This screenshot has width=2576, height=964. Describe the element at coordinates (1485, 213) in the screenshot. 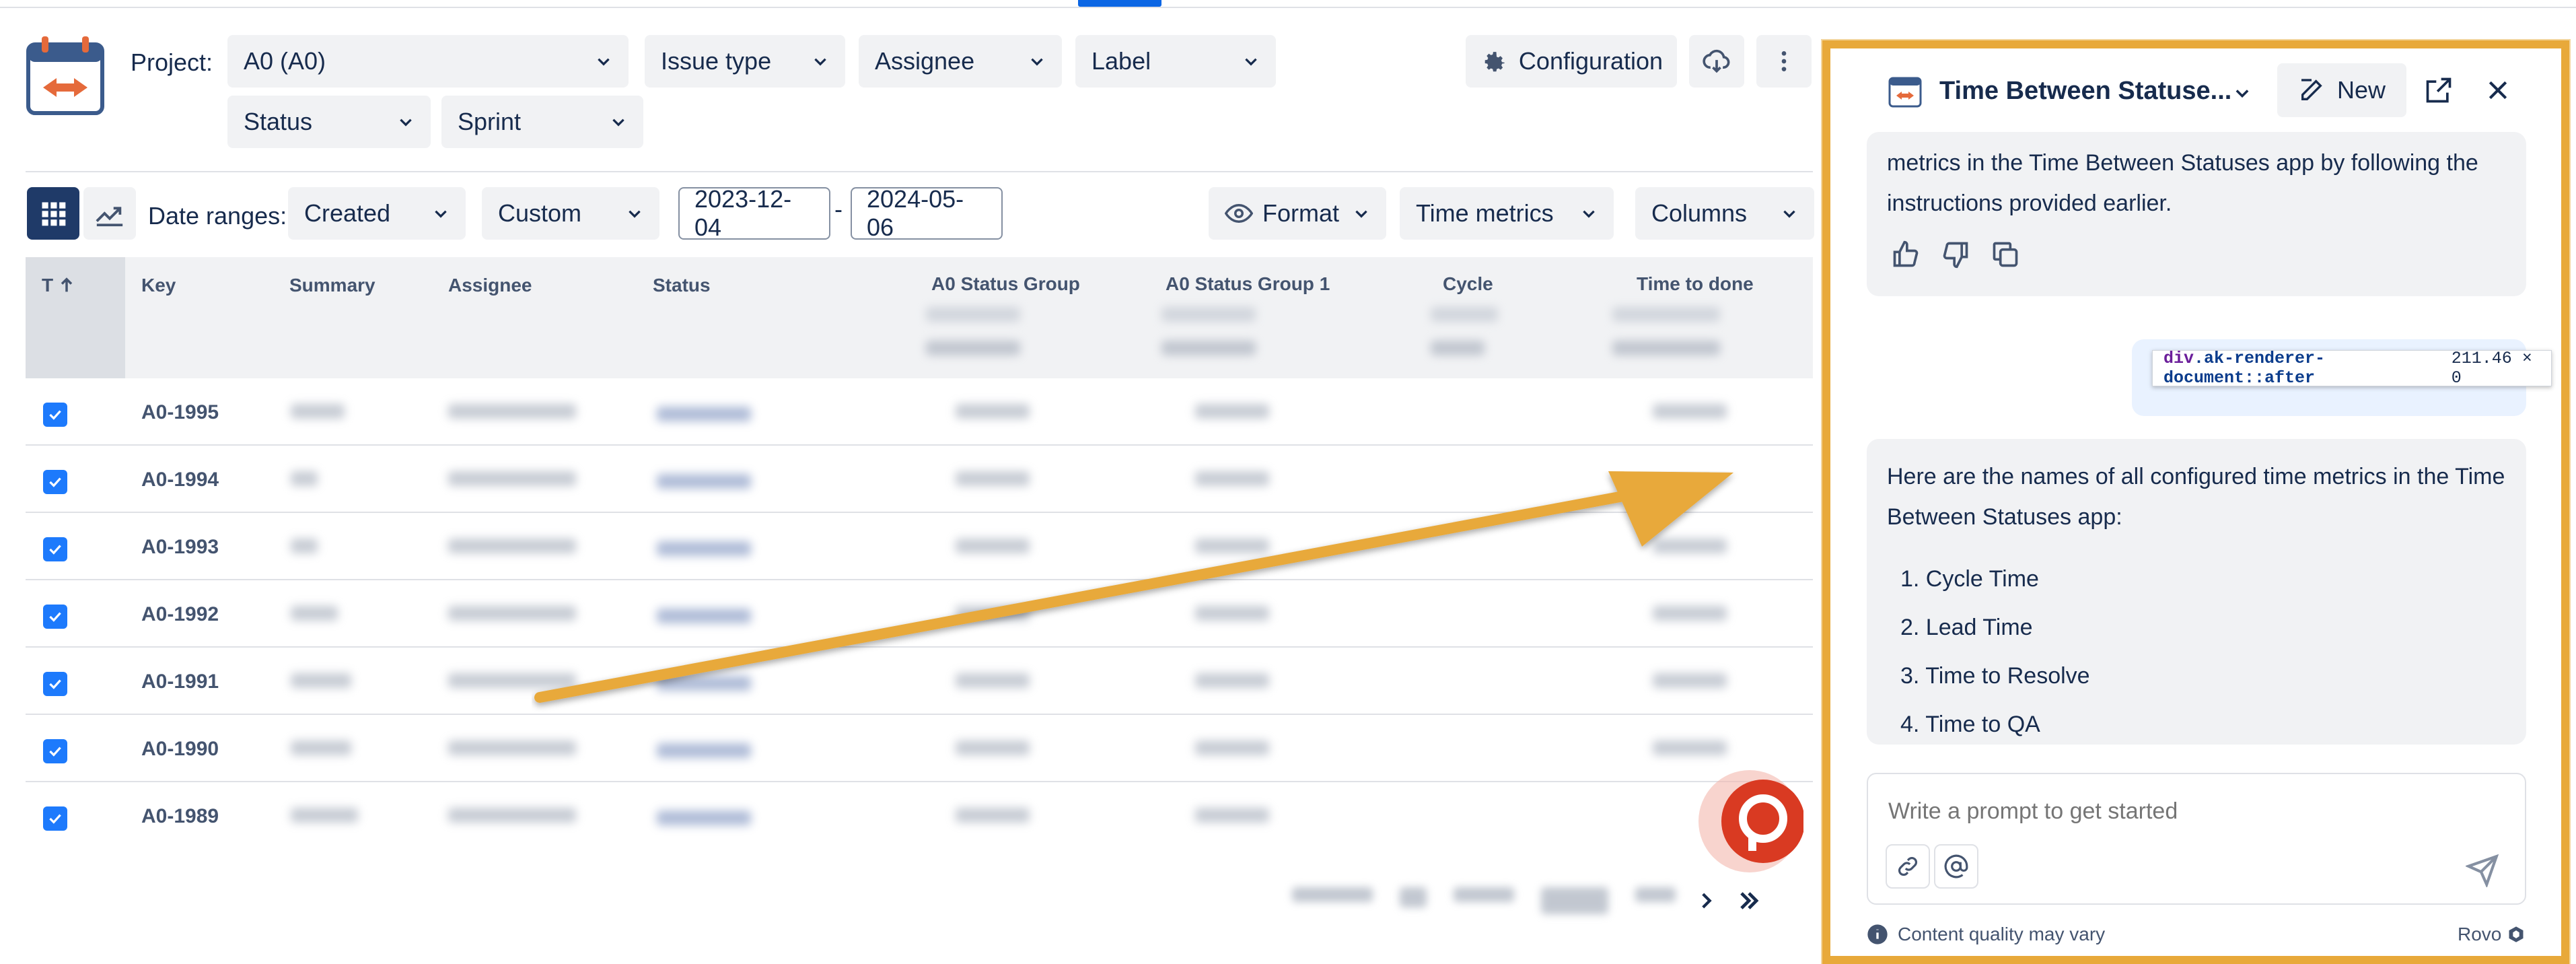

I see `time-metrics-label: Time metrics` at that location.